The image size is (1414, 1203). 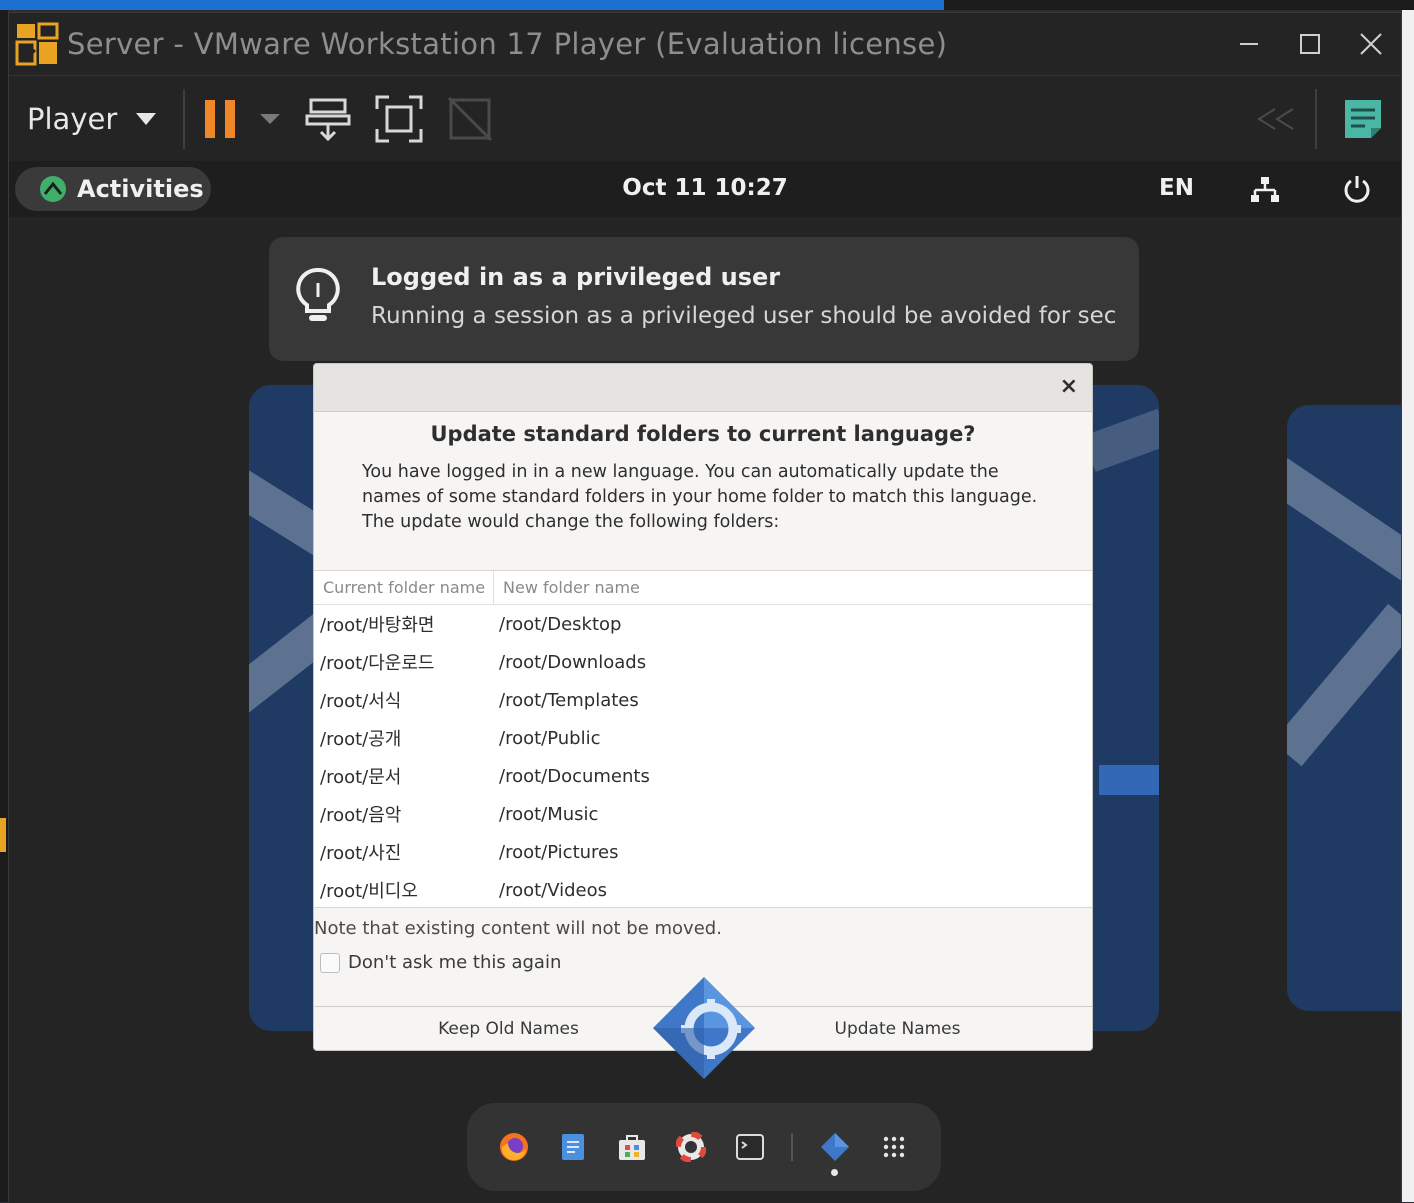 I want to click on host-desktop-bar, so click(x=707, y=5).